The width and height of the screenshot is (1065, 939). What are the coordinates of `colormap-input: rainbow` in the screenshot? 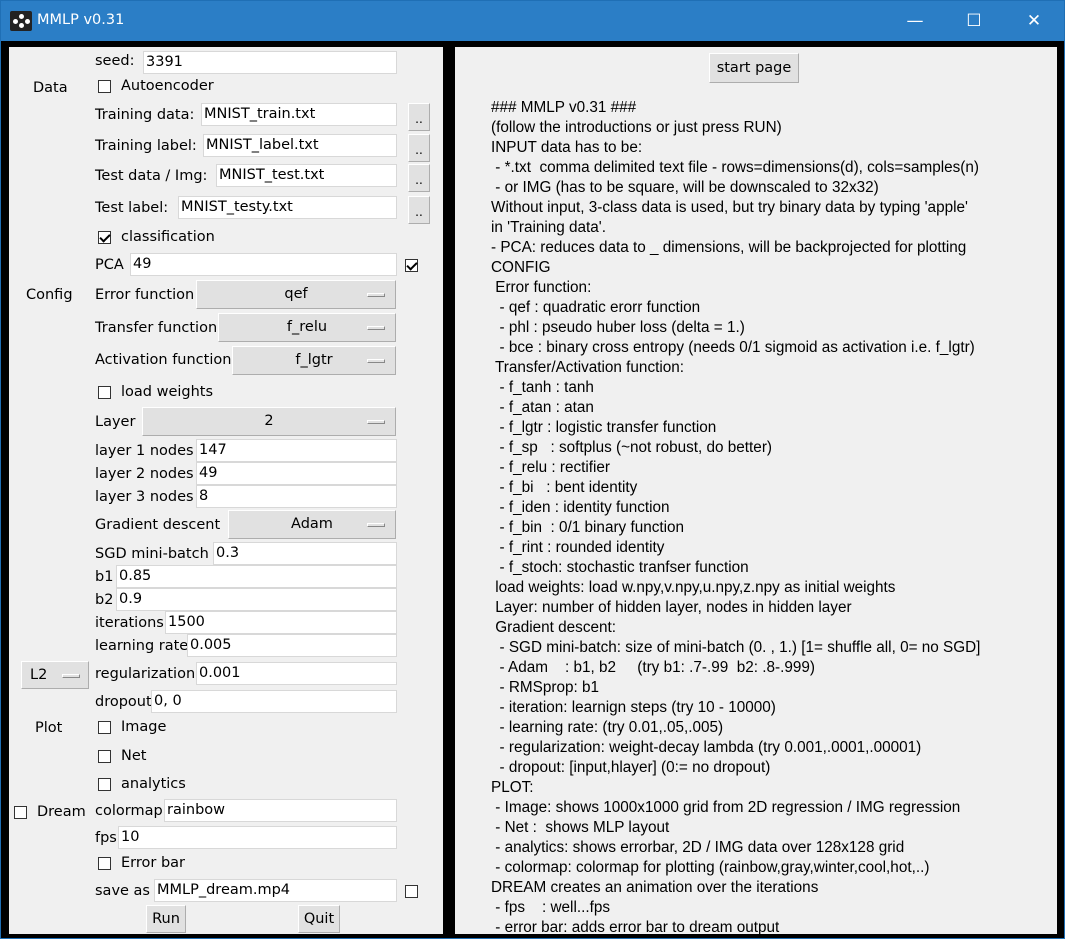 It's located at (280, 810).